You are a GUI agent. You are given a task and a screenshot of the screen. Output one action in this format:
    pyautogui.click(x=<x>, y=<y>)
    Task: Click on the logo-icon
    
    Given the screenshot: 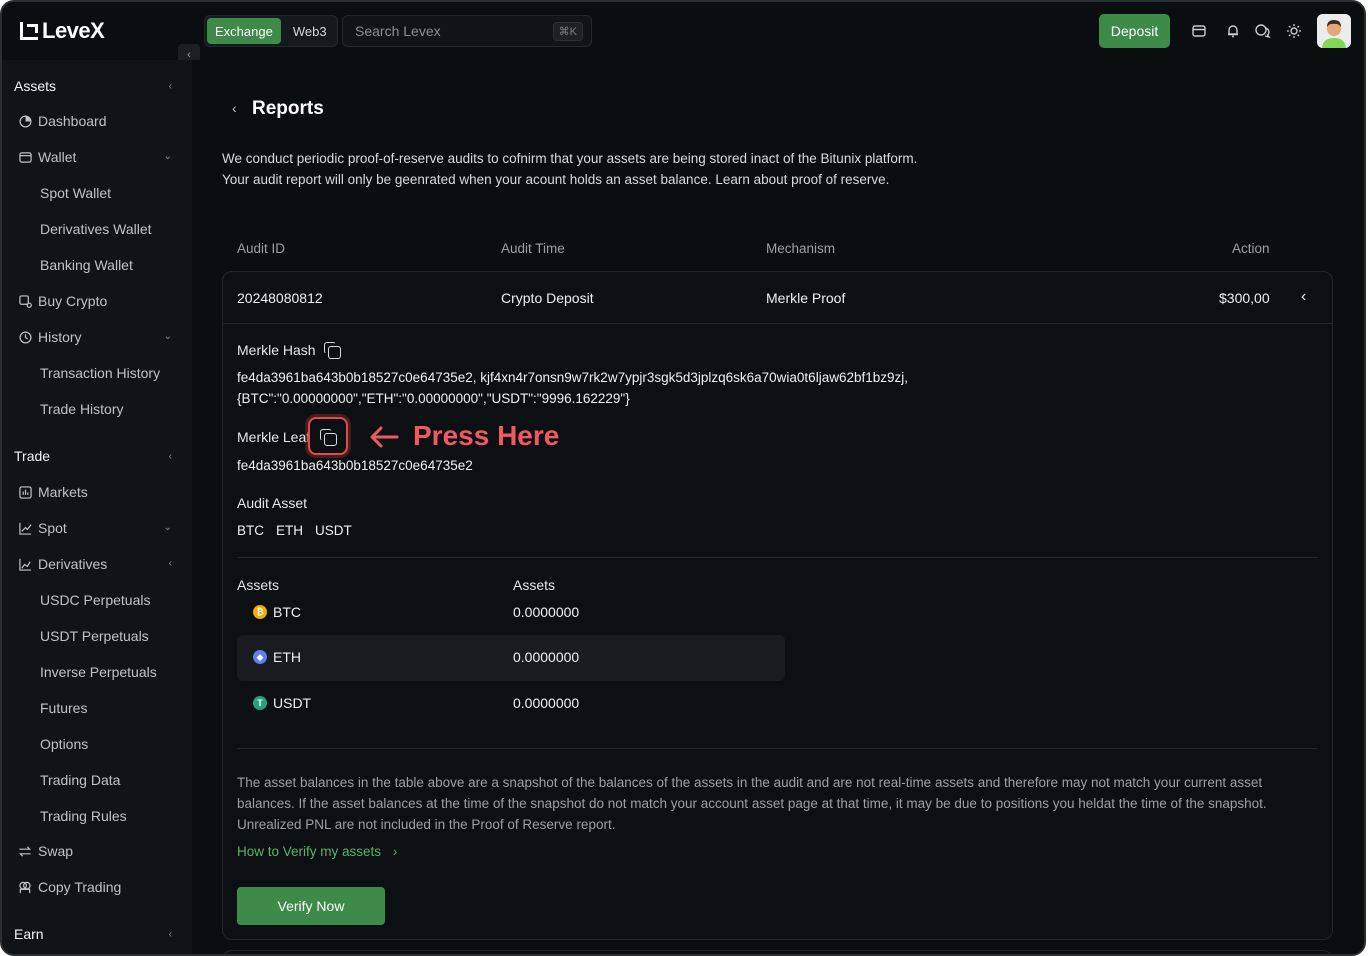 What is the action you would take?
    pyautogui.click(x=29, y=31)
    